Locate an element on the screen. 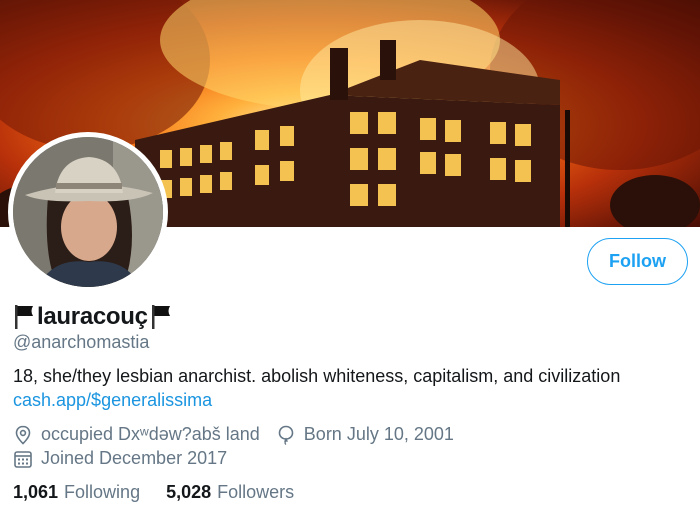 The width and height of the screenshot is (700, 521). profile-joined-row: Joined December 2017 is located at coordinates (120, 458).